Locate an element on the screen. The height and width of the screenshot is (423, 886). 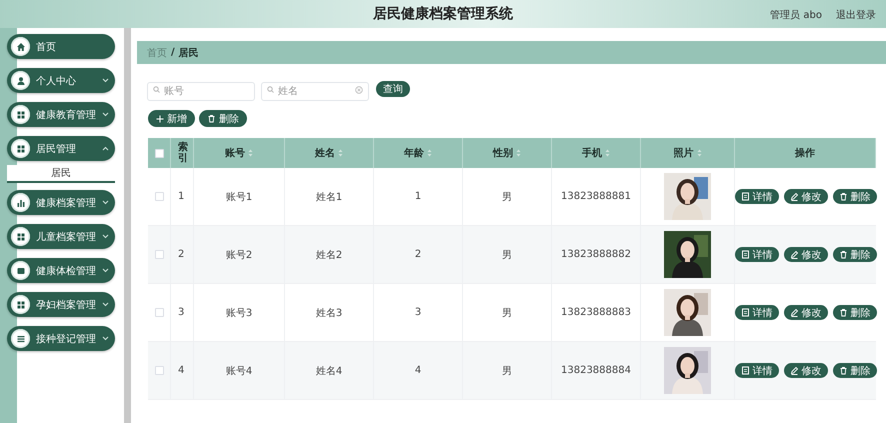
menu-item: 健康教育管理 is located at coordinates (61, 114).